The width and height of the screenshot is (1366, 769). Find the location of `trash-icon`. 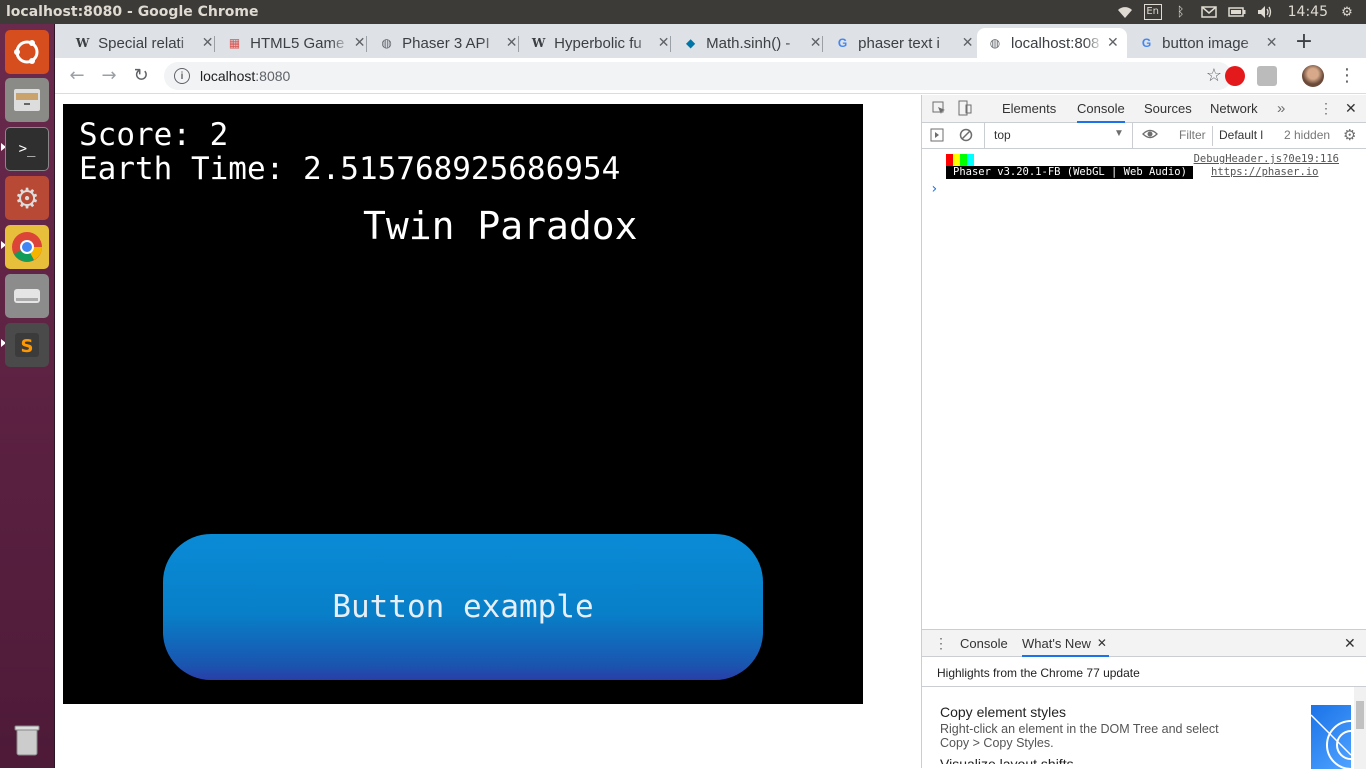

trash-icon is located at coordinates (27, 740).